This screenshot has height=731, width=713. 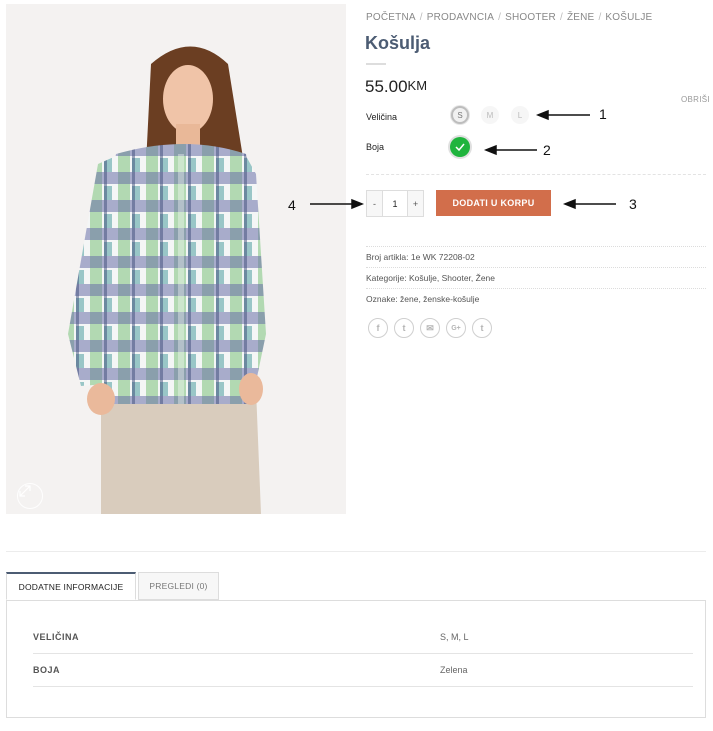 I want to click on breadcrumb-link: POČETNA, so click(x=391, y=17).